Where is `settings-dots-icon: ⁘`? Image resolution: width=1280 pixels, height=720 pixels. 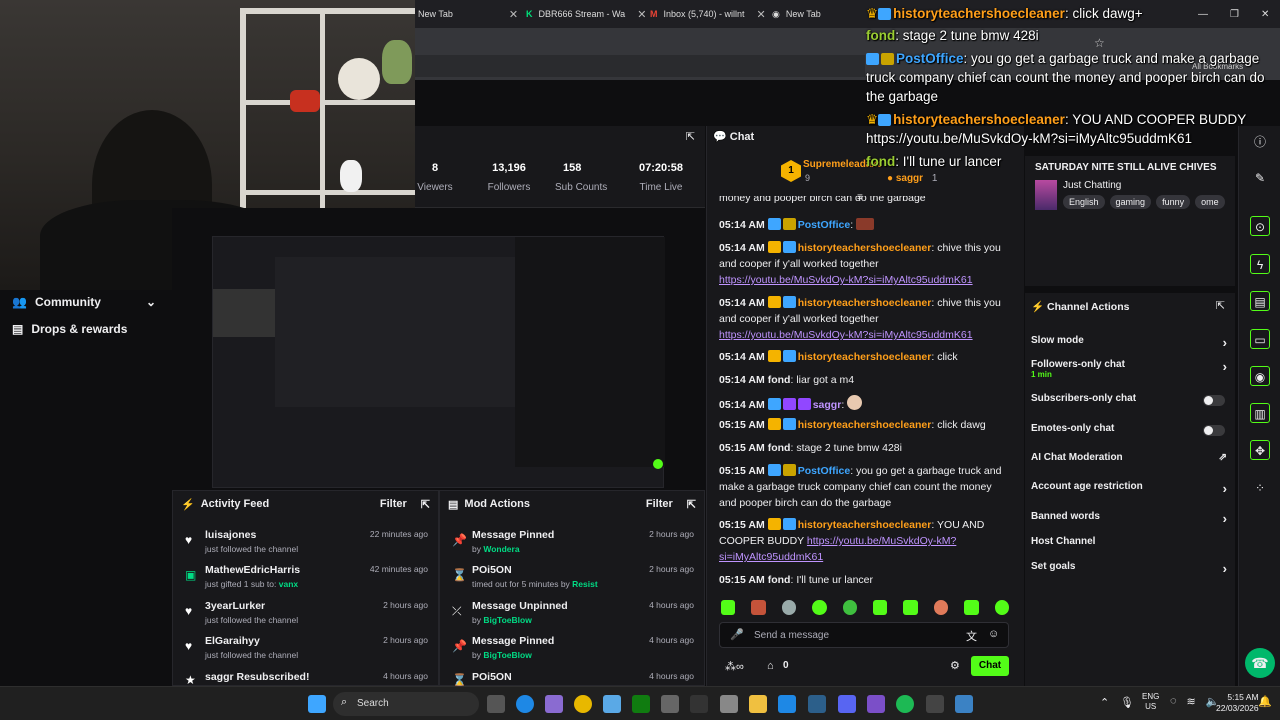
settings-dots-icon: ⁘ is located at coordinates (1260, 488).